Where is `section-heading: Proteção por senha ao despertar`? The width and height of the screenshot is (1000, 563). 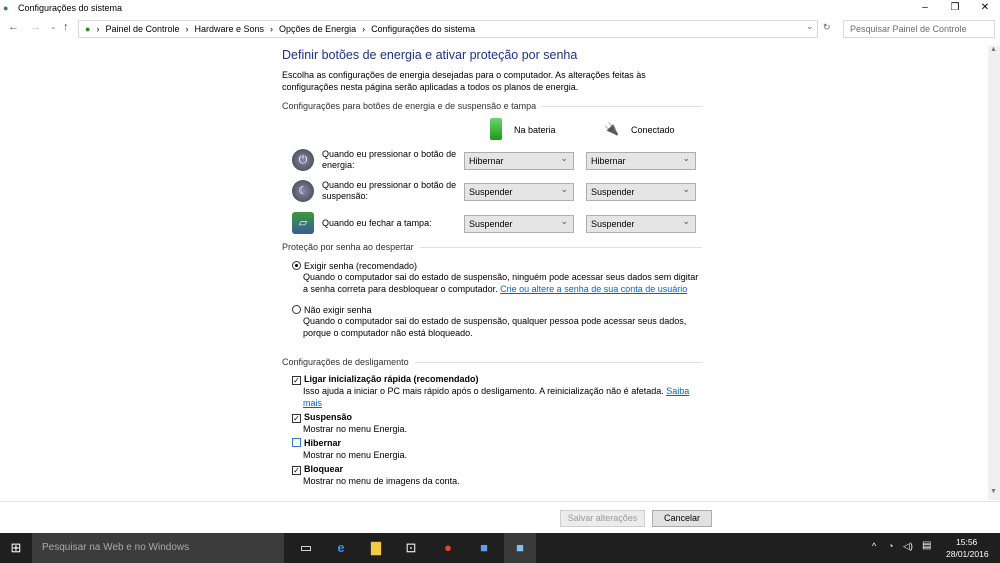
section-heading: Proteção por senha ao despertar is located at coordinates (348, 247).